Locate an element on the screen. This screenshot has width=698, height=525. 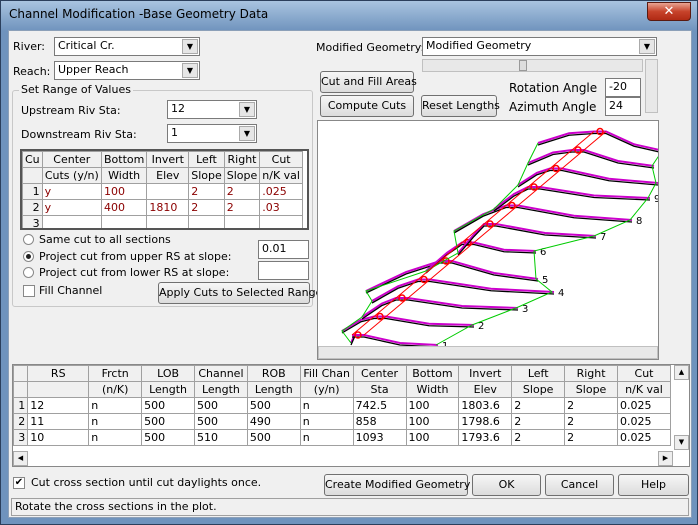
table-row: 3 is located at coordinates (162, 221).